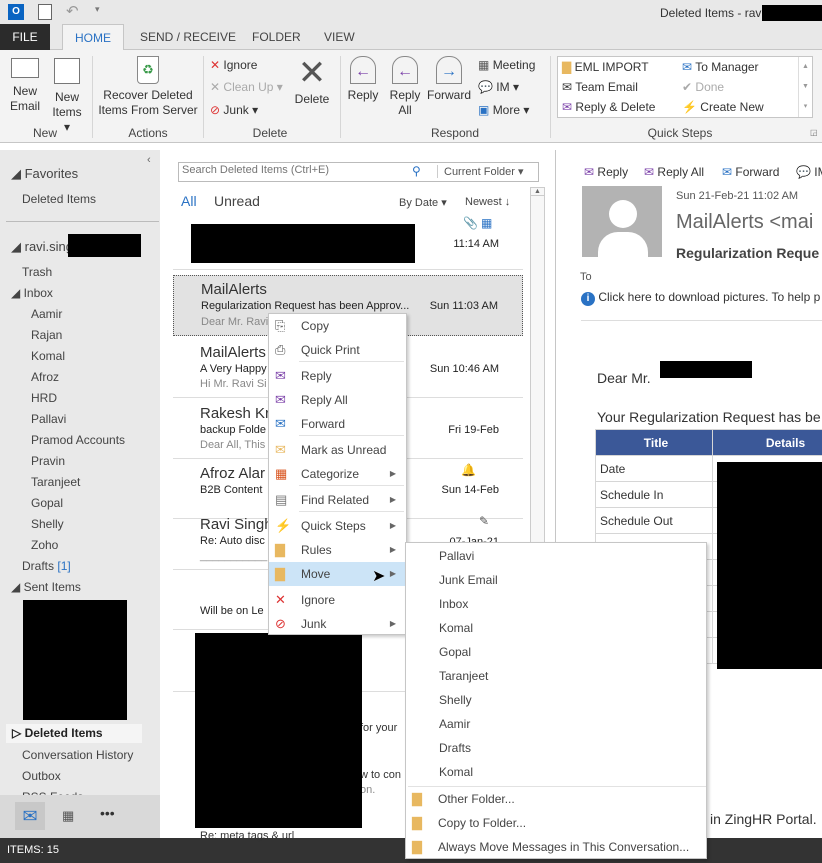 Image resolution: width=822 pixels, height=863 pixels. I want to click on folder-drafts: Drafts [1], so click(46, 566).